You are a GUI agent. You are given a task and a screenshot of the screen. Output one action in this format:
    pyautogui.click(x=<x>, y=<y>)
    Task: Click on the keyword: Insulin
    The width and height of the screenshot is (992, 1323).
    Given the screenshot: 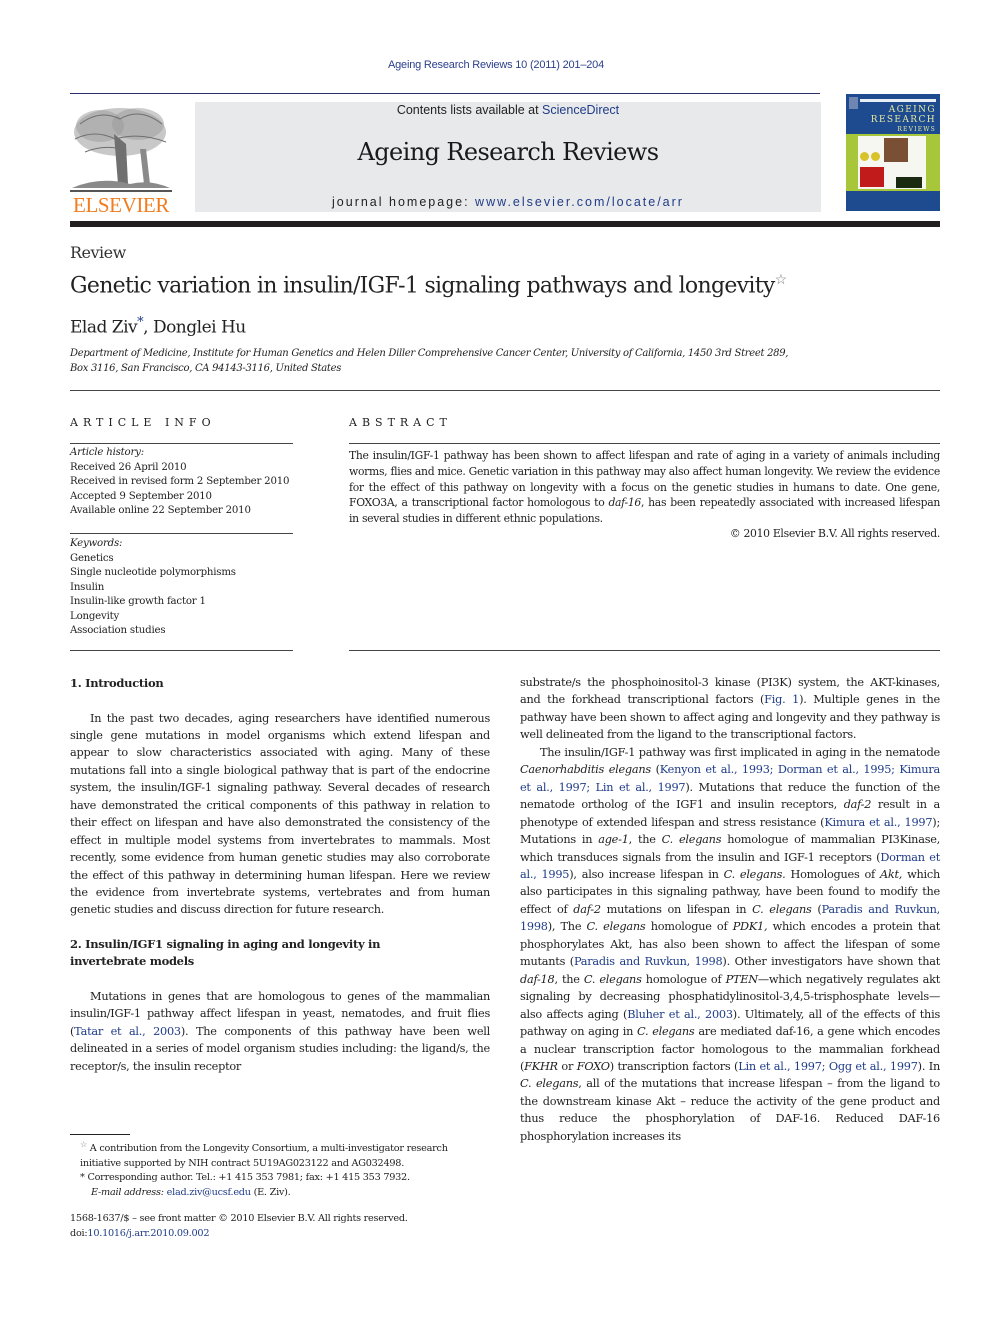 What is the action you would take?
    pyautogui.click(x=87, y=587)
    